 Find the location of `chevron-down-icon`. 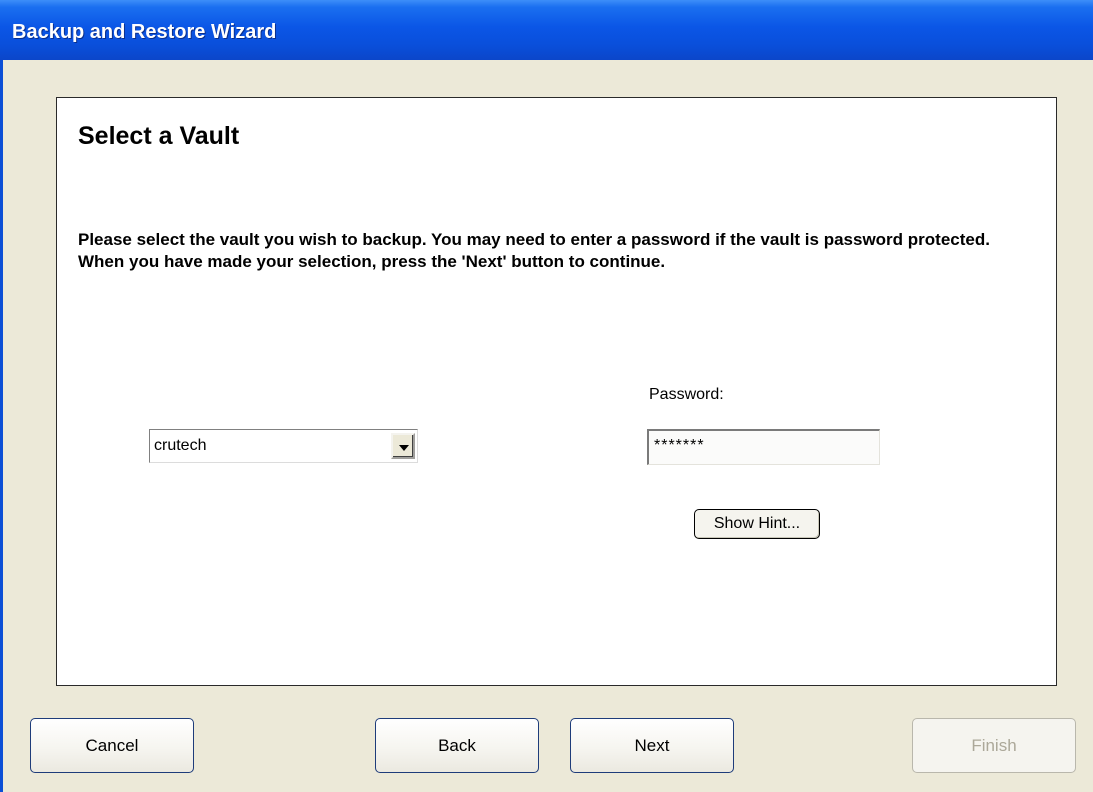

chevron-down-icon is located at coordinates (404, 448).